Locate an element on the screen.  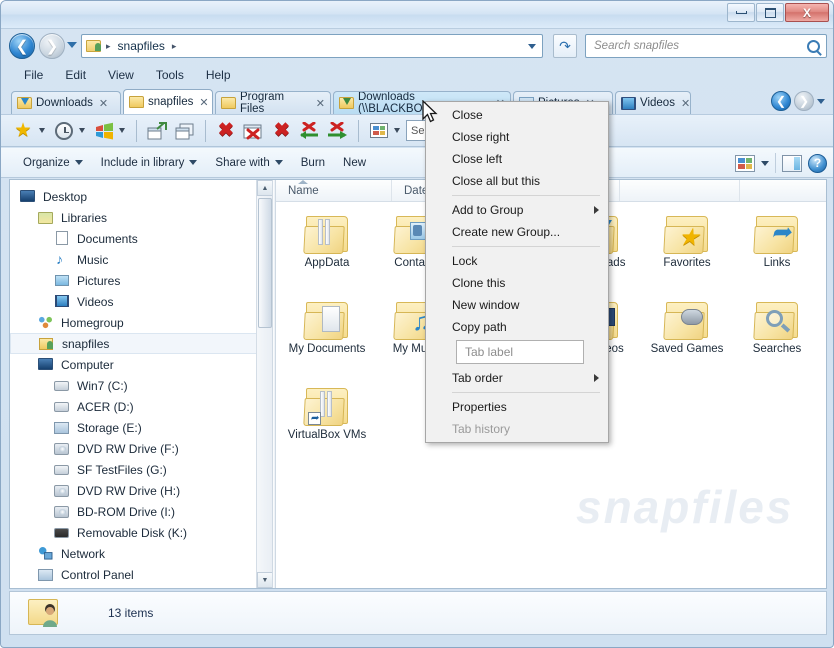
tree-item-videos: Videos is located at coordinates (141, 301).